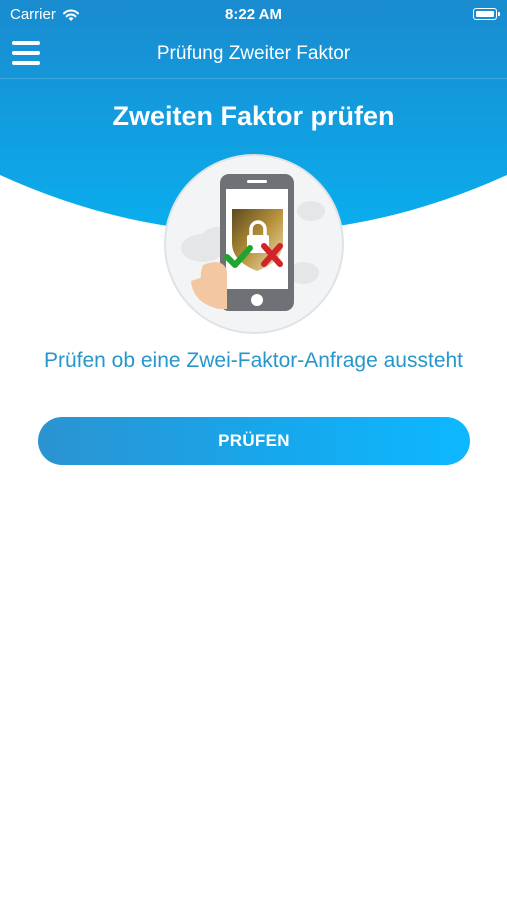  I want to click on navigation-bar: Prüfung Zweiter Faktor, so click(253, 54).